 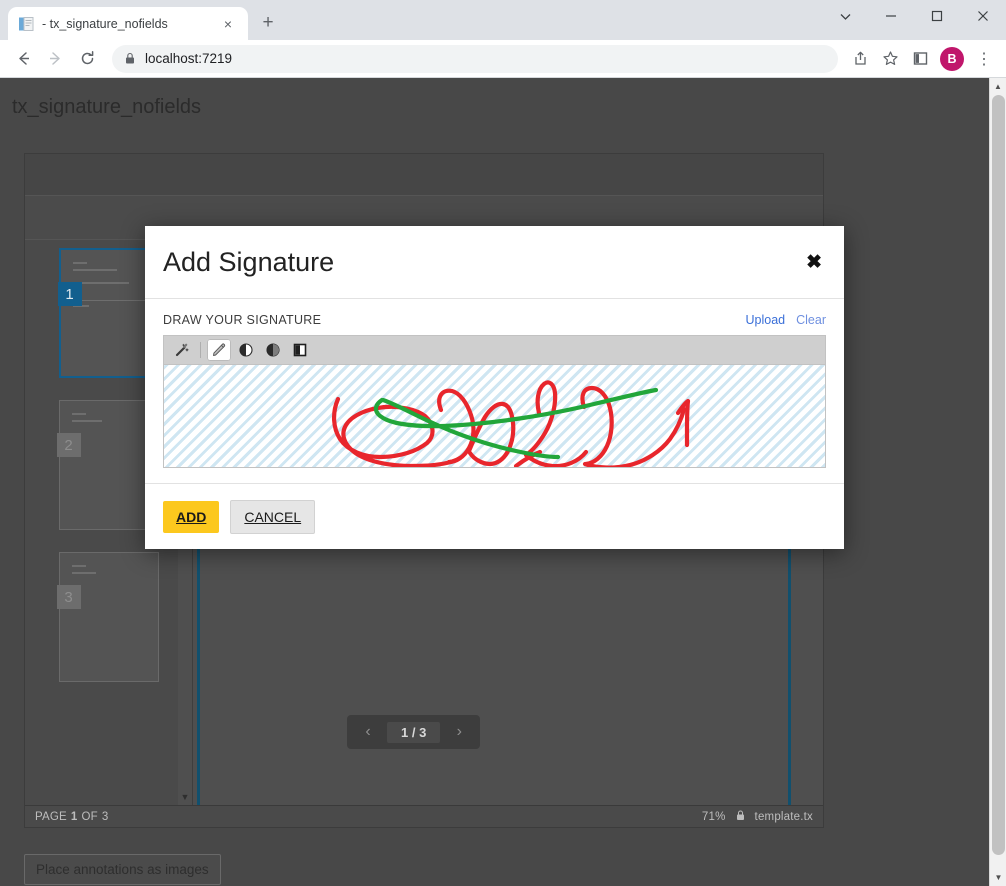 What do you see at coordinates (228, 24) in the screenshot?
I see `tab-close-icon: ×` at bounding box center [228, 24].